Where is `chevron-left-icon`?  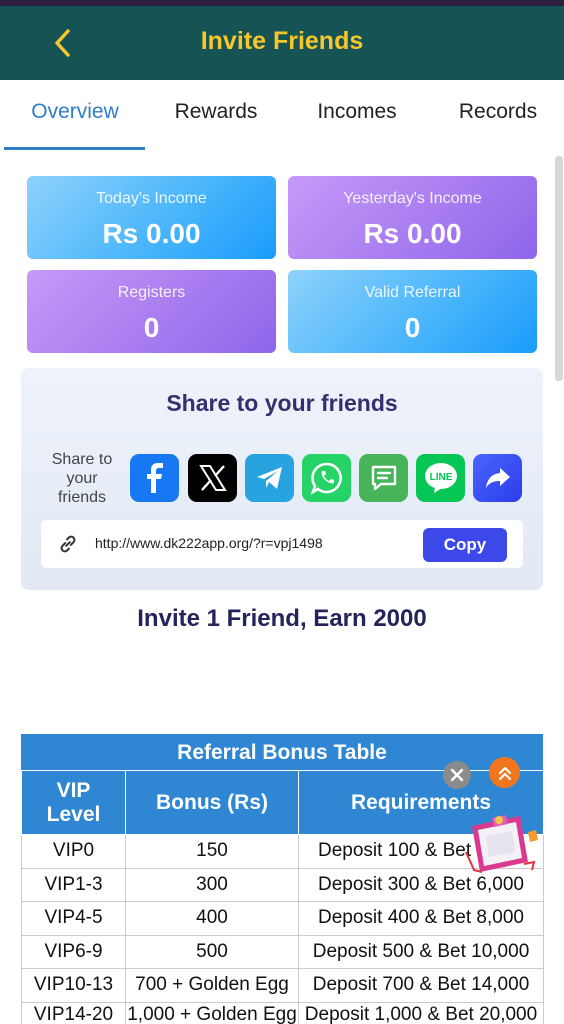
chevron-left-icon is located at coordinates (62, 43).